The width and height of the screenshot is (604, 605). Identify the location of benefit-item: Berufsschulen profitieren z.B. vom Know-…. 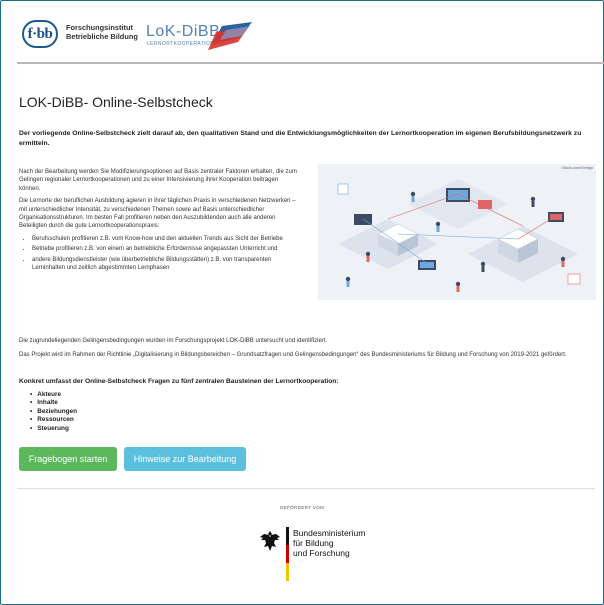
(166, 239).